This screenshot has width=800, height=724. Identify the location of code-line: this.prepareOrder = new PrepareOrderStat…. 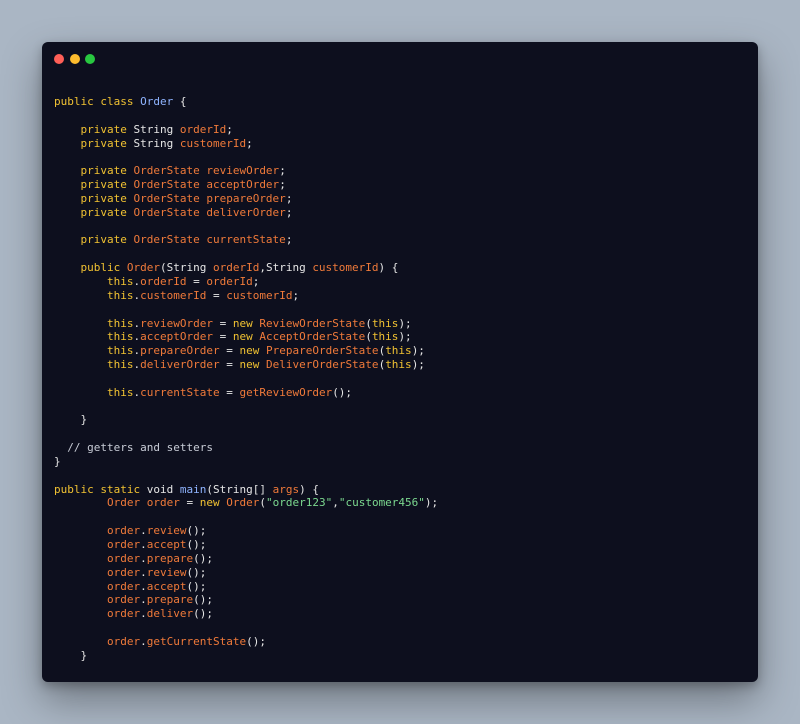
(246, 351).